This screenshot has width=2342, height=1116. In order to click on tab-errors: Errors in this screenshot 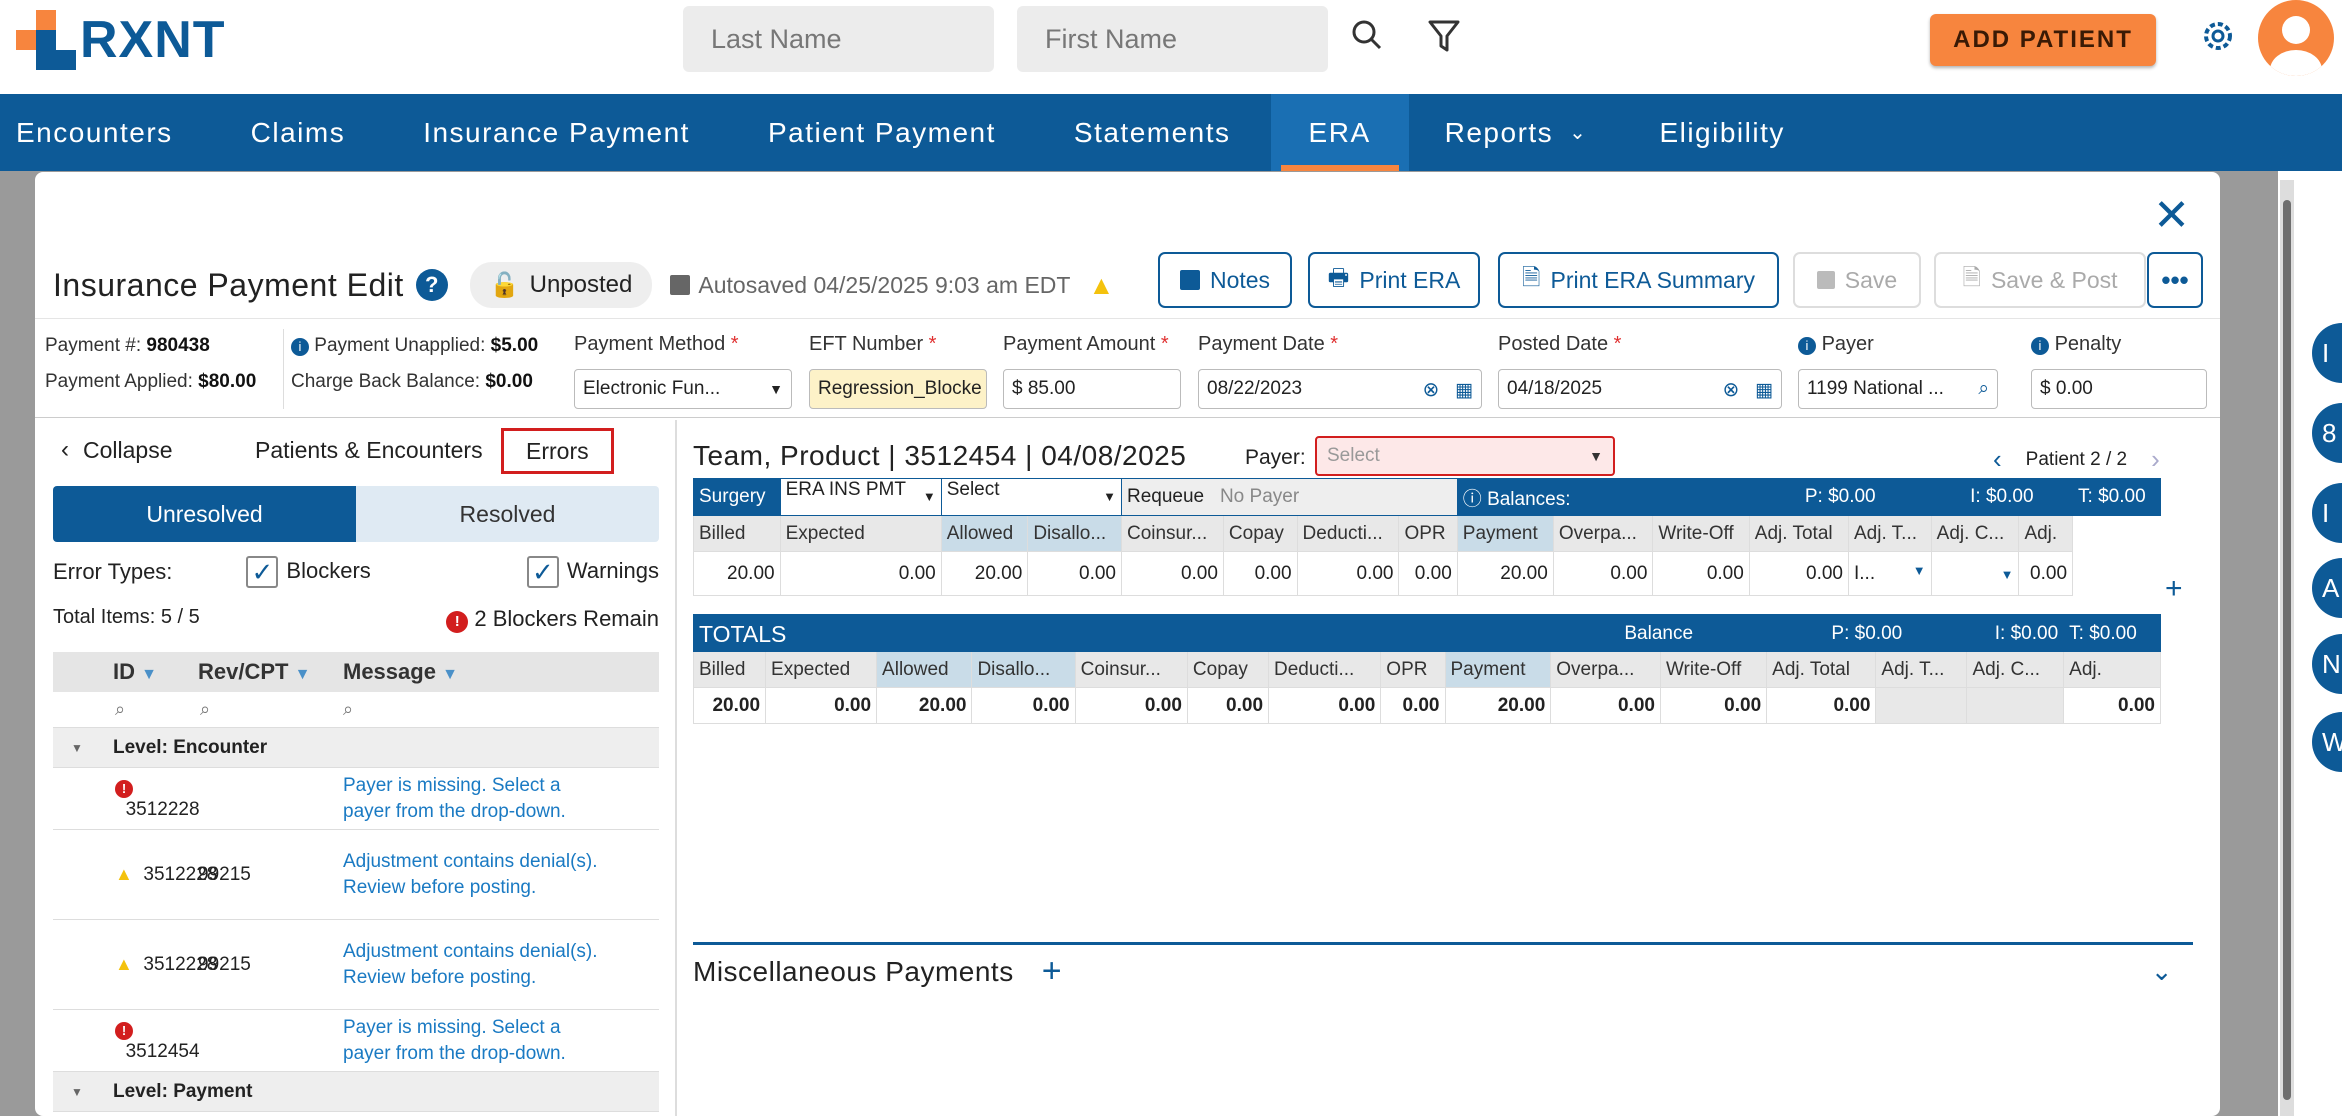, I will do `click(557, 451)`.